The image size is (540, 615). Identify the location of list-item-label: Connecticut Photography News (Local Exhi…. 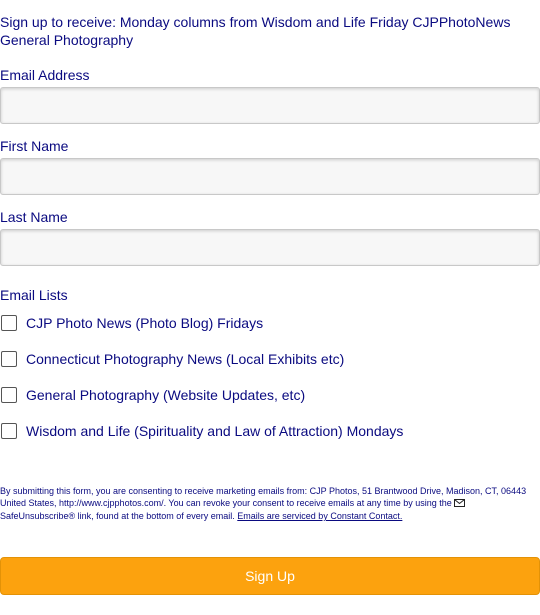
(185, 359).